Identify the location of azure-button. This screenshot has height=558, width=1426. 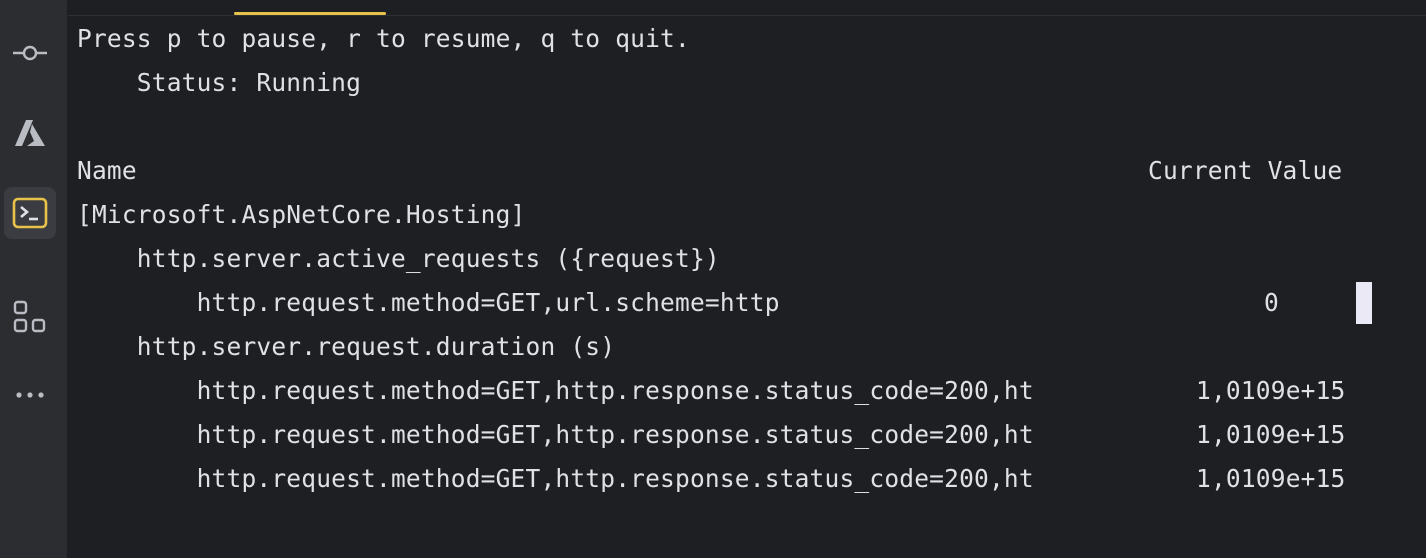
(30, 133).